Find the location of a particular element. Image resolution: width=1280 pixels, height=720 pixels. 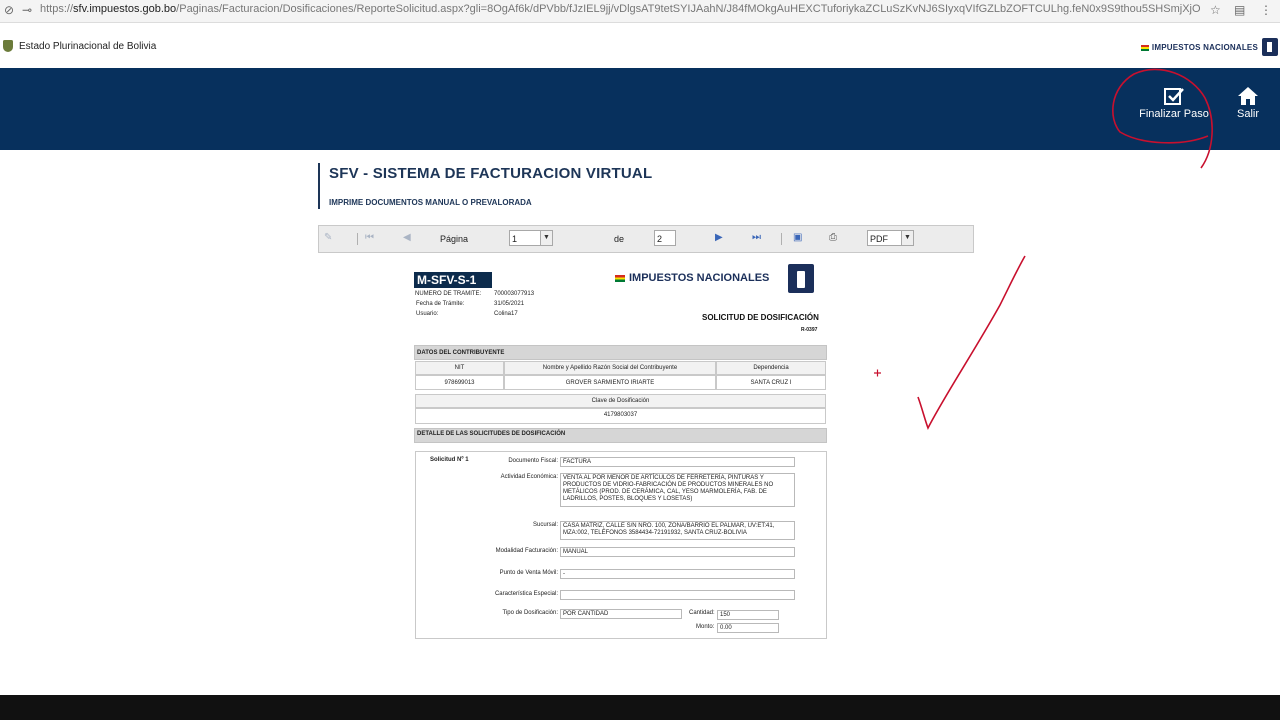

monto-field: 0.00 is located at coordinates (748, 628).